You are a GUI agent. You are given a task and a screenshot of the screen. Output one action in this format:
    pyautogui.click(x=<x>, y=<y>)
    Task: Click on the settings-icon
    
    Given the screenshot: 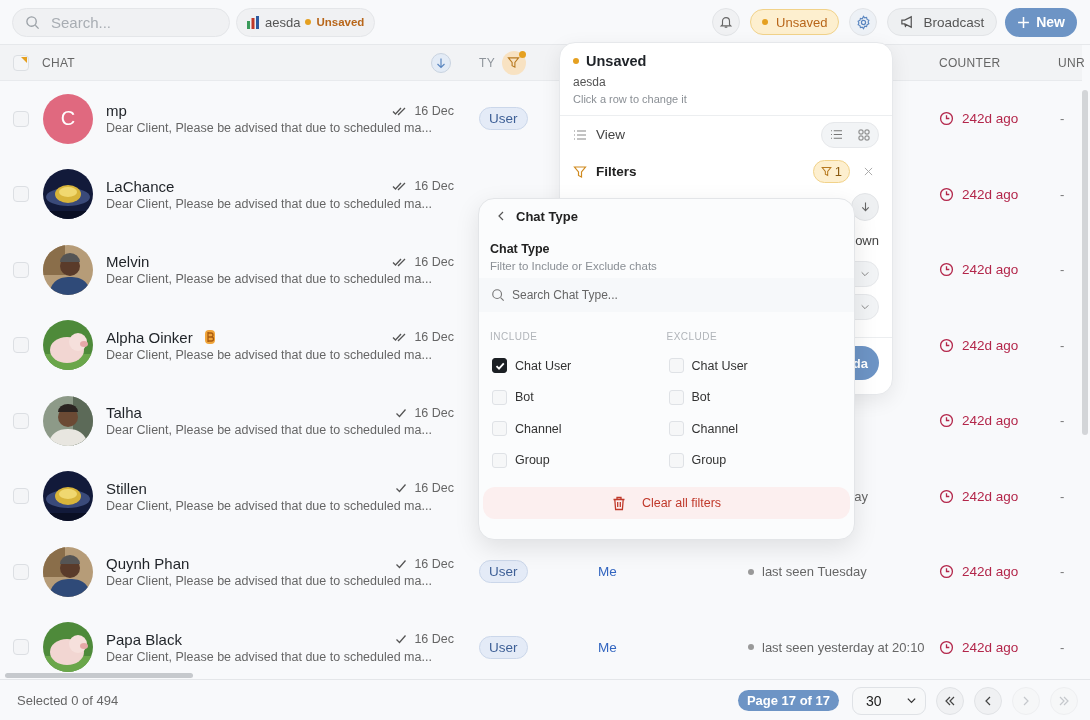 What is the action you would take?
    pyautogui.click(x=863, y=22)
    